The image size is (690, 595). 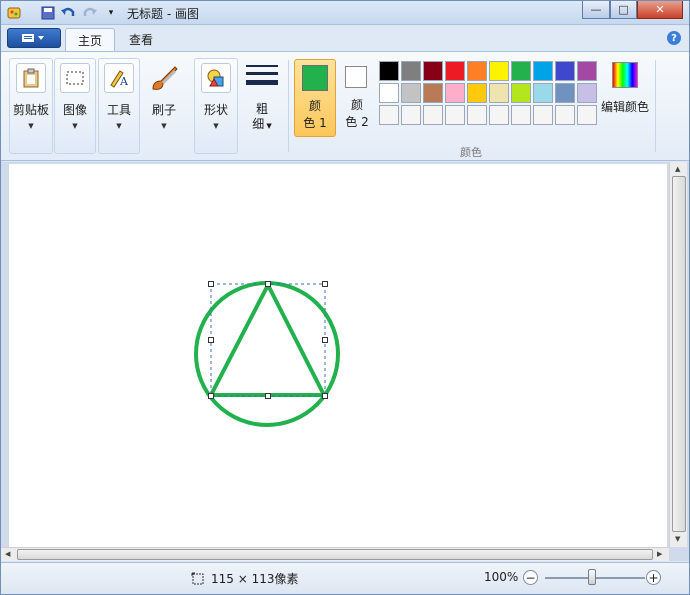 I want to click on scroll-left-icon: ◀, so click(x=7, y=554).